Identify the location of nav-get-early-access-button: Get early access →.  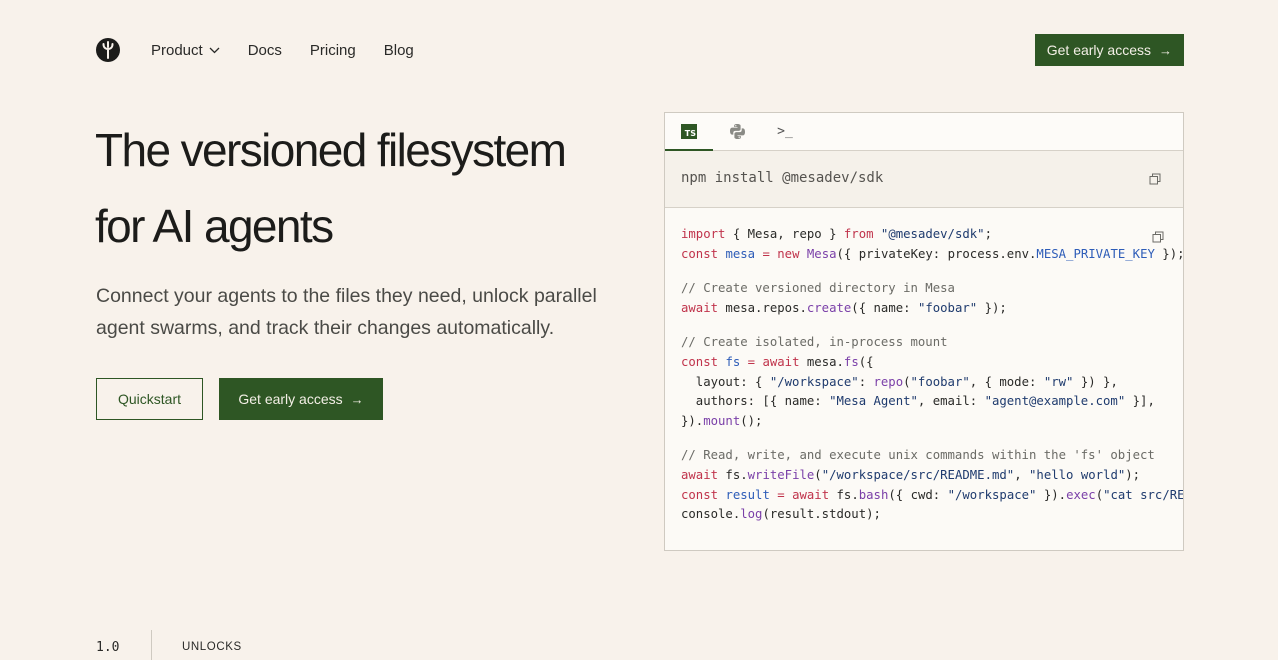
(1109, 50).